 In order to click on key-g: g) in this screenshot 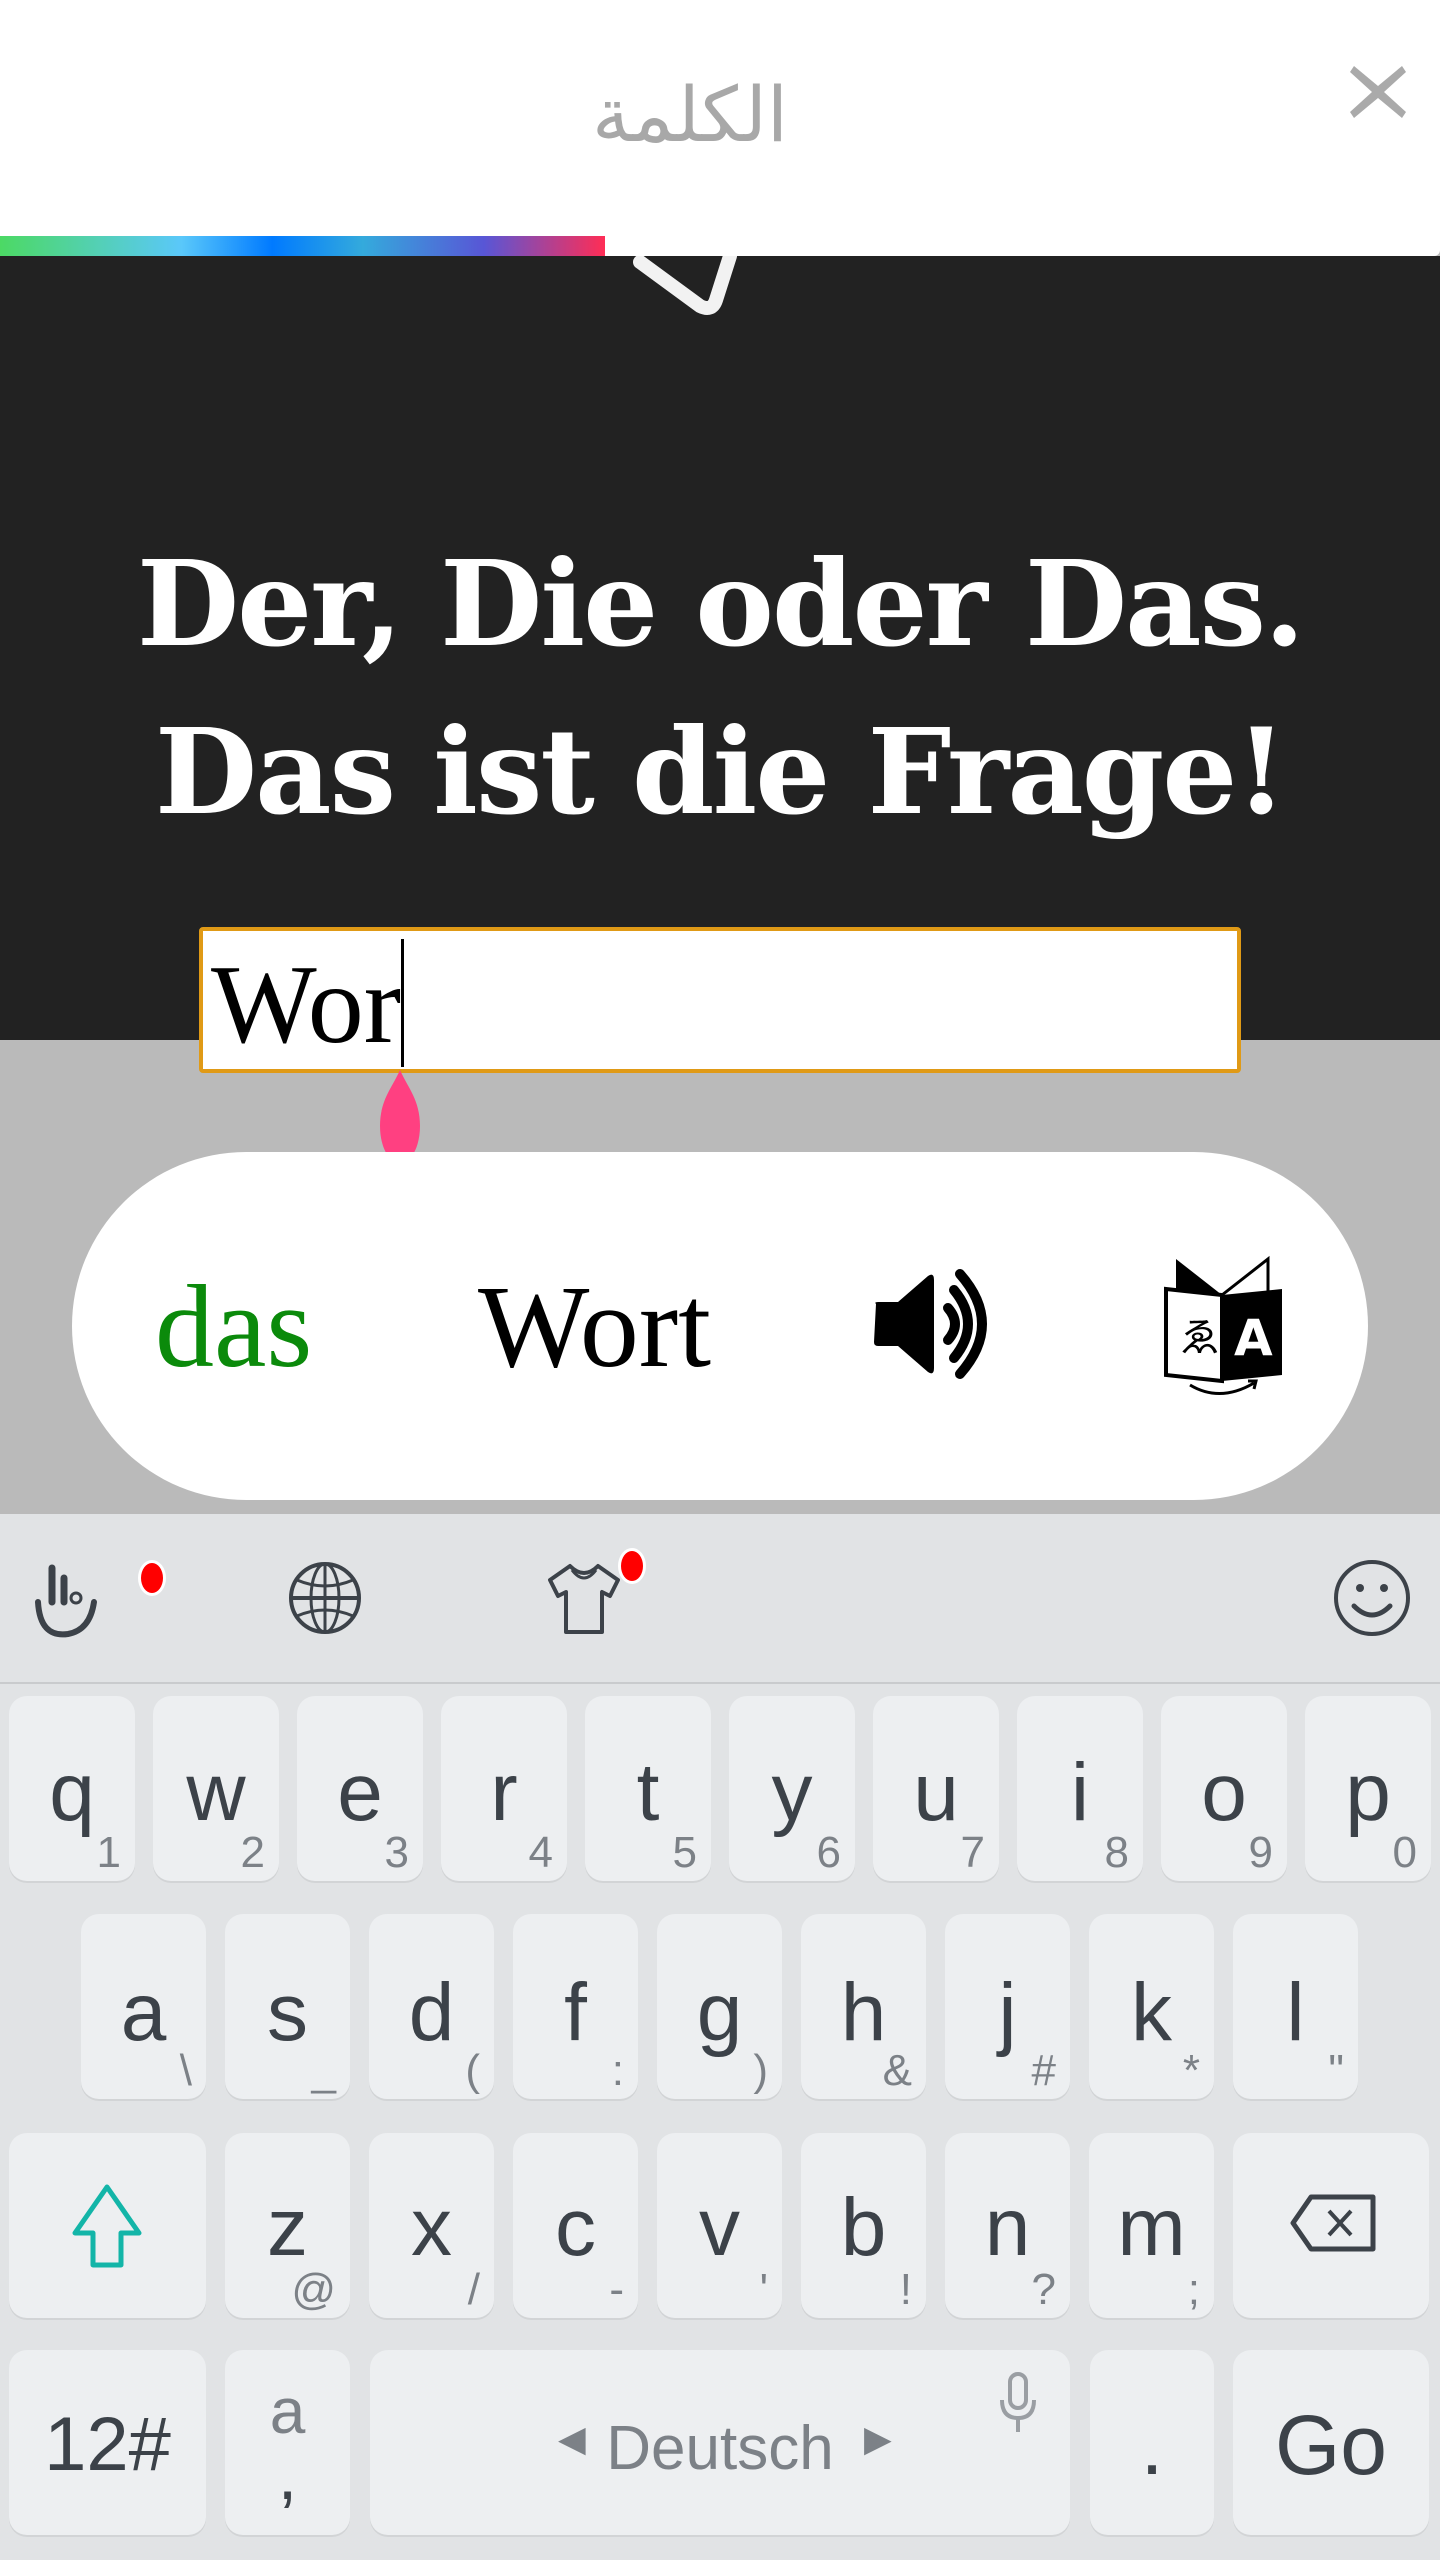, I will do `click(719, 2006)`.